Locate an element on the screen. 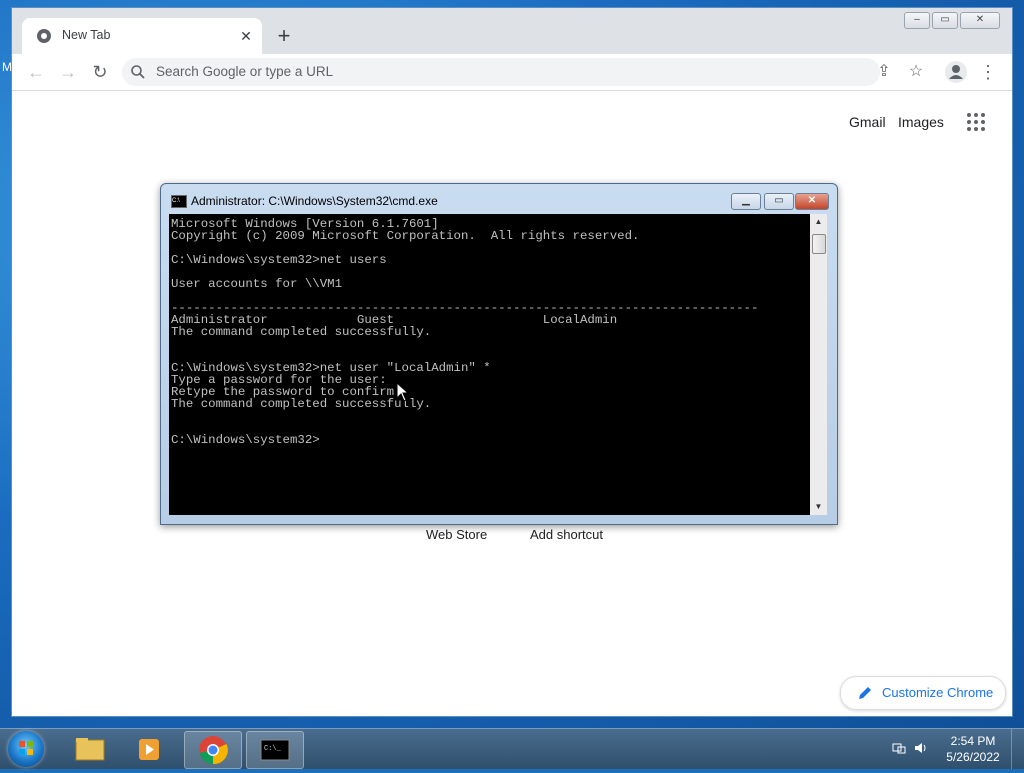 The image size is (1024, 773). folder-icon is located at coordinates (90, 749).